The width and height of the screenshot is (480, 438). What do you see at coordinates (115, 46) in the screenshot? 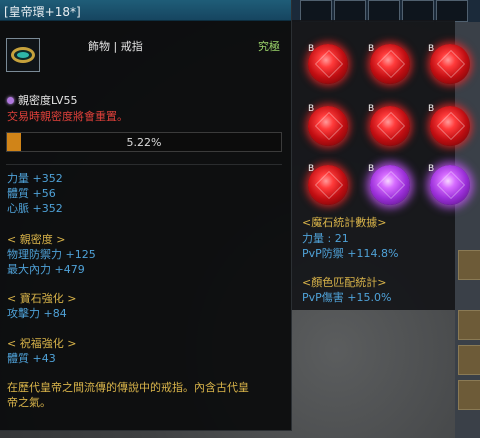
I see `item-category: 飾物 | 戒指` at bounding box center [115, 46].